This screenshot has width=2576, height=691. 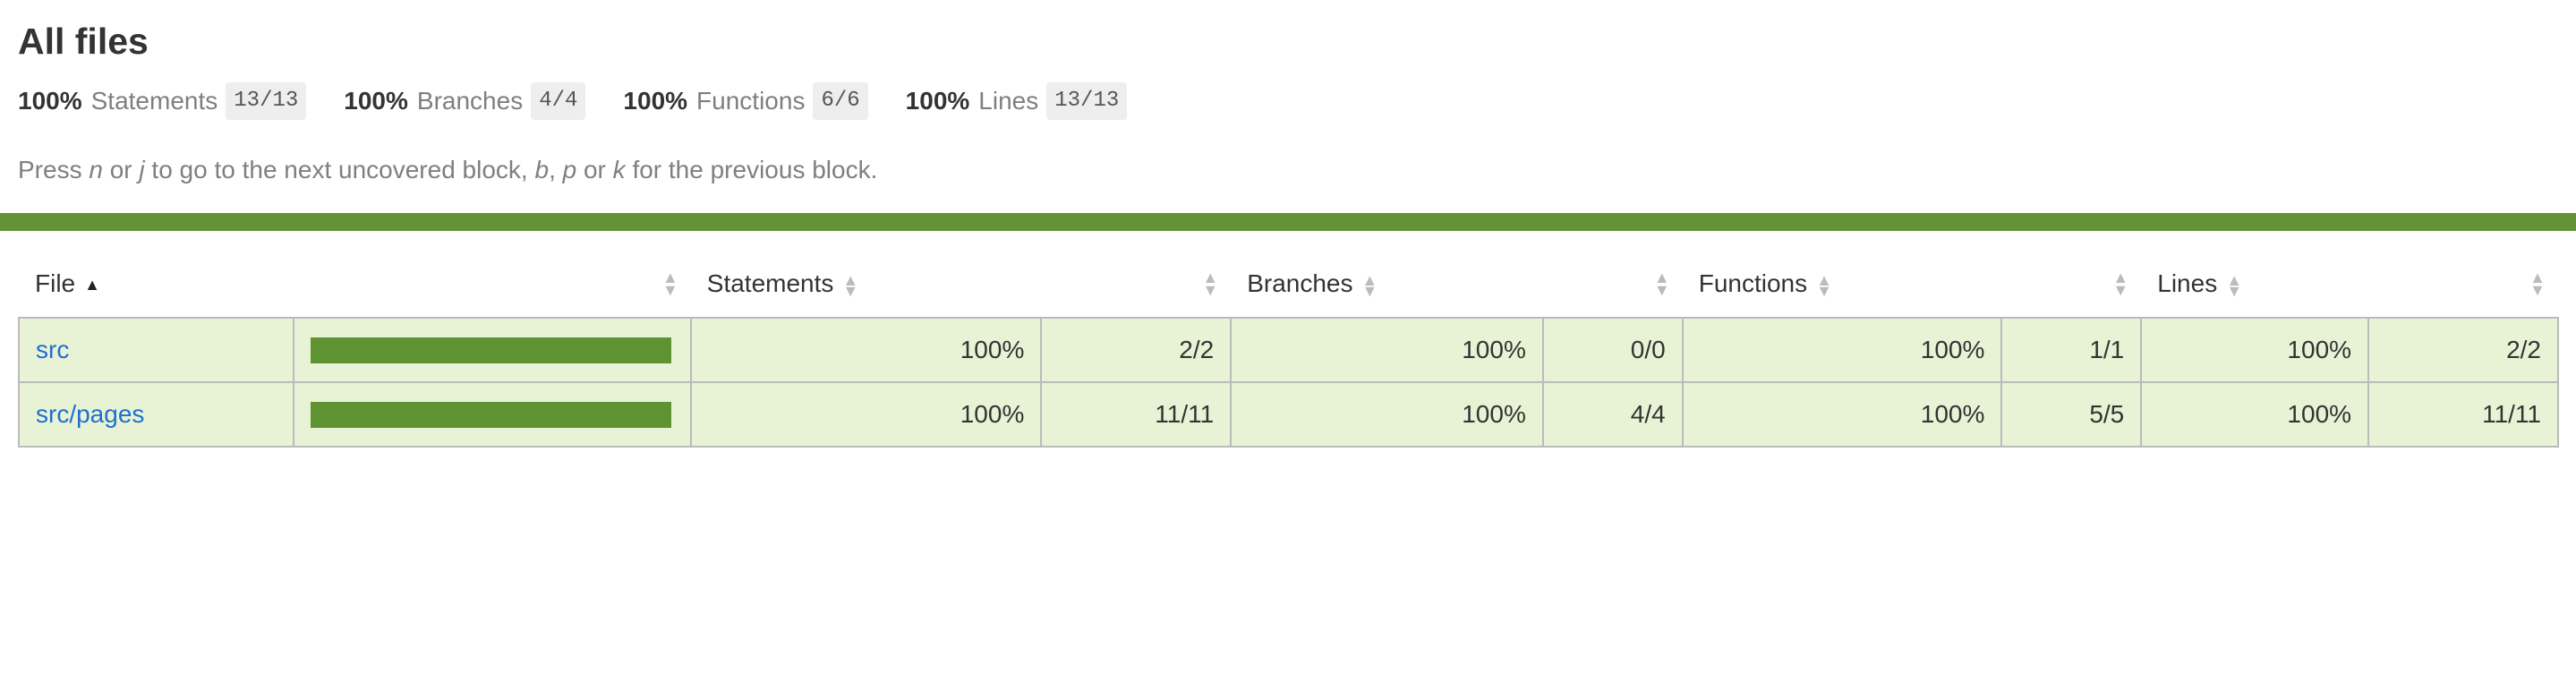 I want to click on summary-branches: 100% Branches 4/4, so click(x=465, y=101).